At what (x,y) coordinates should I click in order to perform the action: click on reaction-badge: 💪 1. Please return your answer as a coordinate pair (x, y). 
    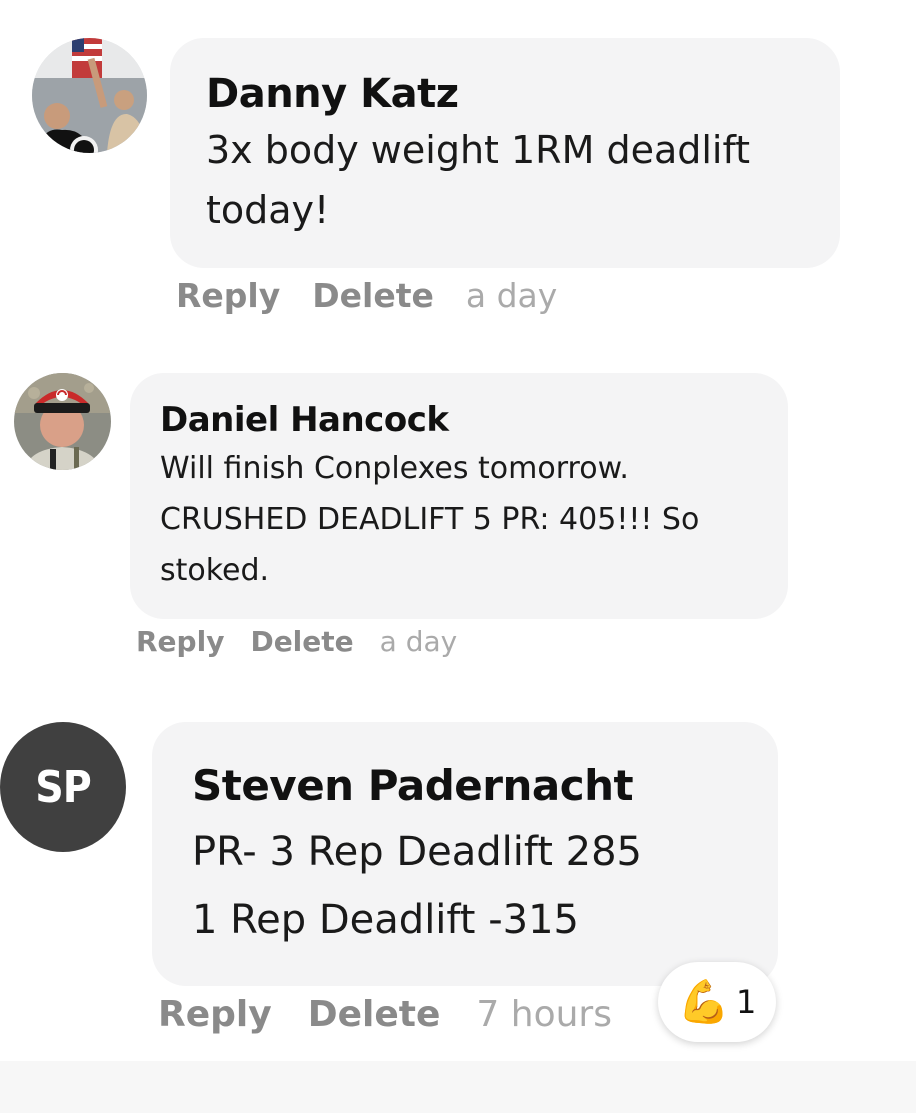
    Looking at the image, I should click on (717, 1002).